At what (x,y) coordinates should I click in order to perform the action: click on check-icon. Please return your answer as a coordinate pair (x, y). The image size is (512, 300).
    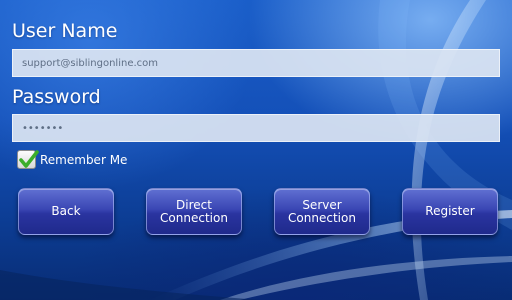
    Looking at the image, I should click on (29, 159).